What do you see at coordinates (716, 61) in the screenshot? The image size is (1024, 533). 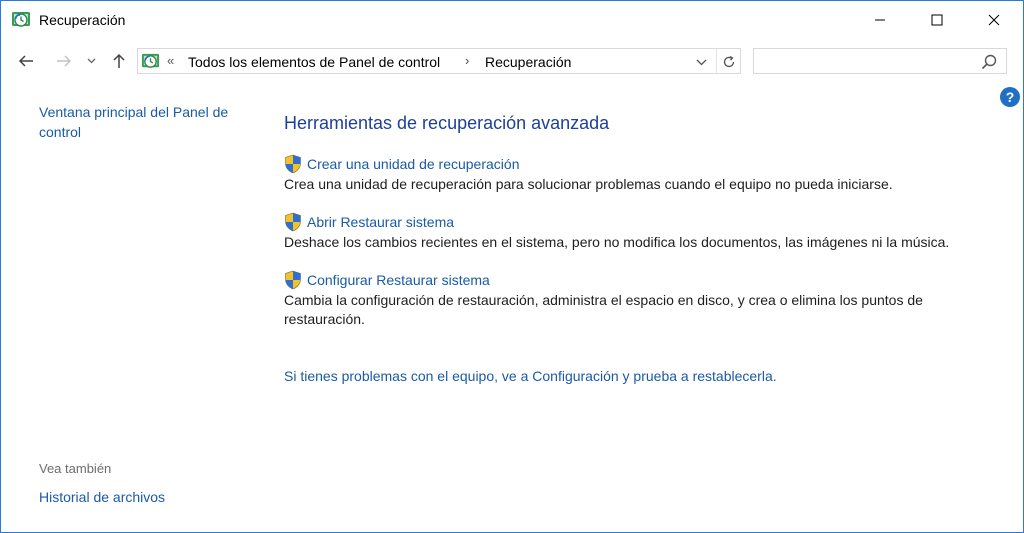 I see `address-divider` at bounding box center [716, 61].